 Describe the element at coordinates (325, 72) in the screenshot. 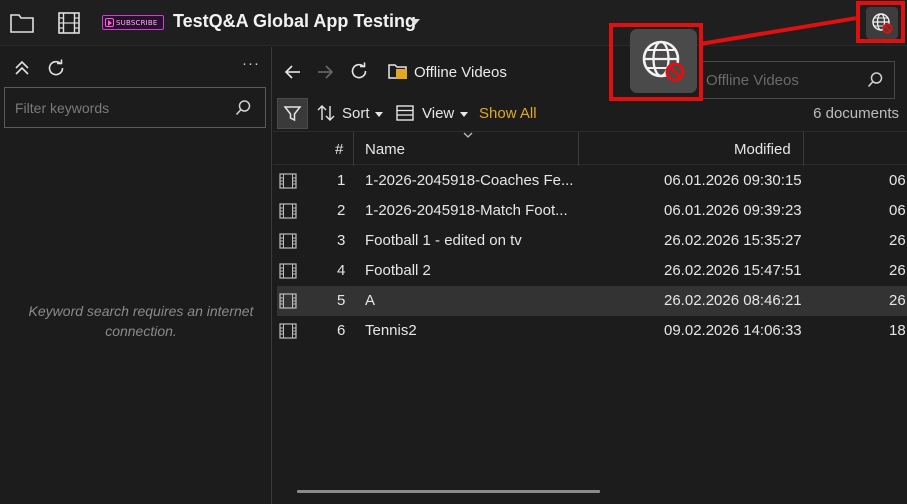

I see `forward-arrow-icon` at that location.